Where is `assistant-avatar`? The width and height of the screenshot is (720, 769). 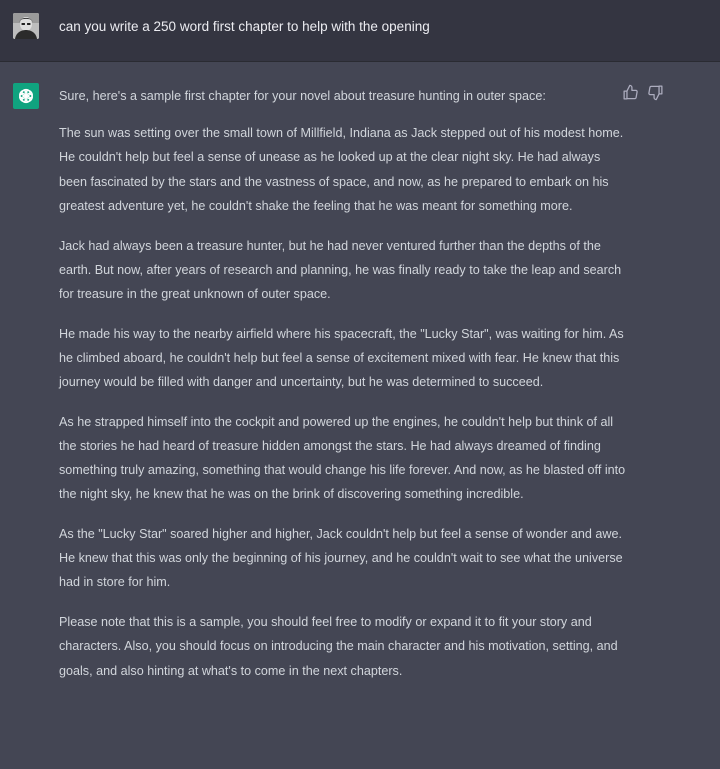 assistant-avatar is located at coordinates (26, 96).